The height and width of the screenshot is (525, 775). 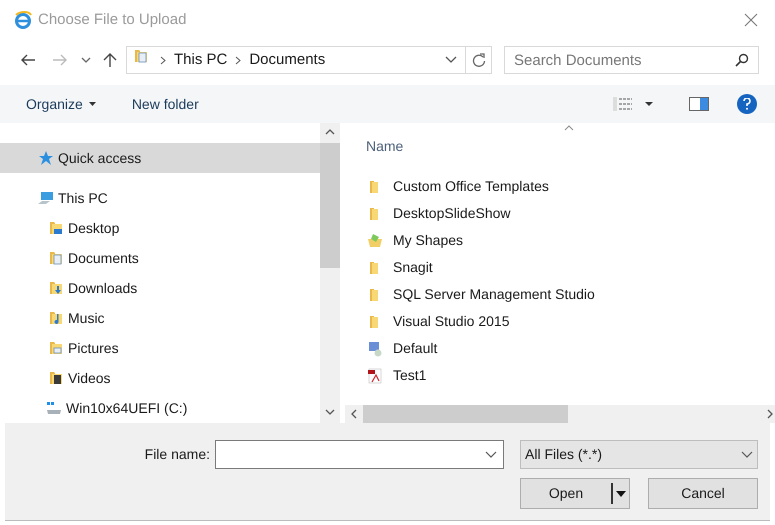 I want to click on new-folder-button: New folder, so click(x=165, y=104).